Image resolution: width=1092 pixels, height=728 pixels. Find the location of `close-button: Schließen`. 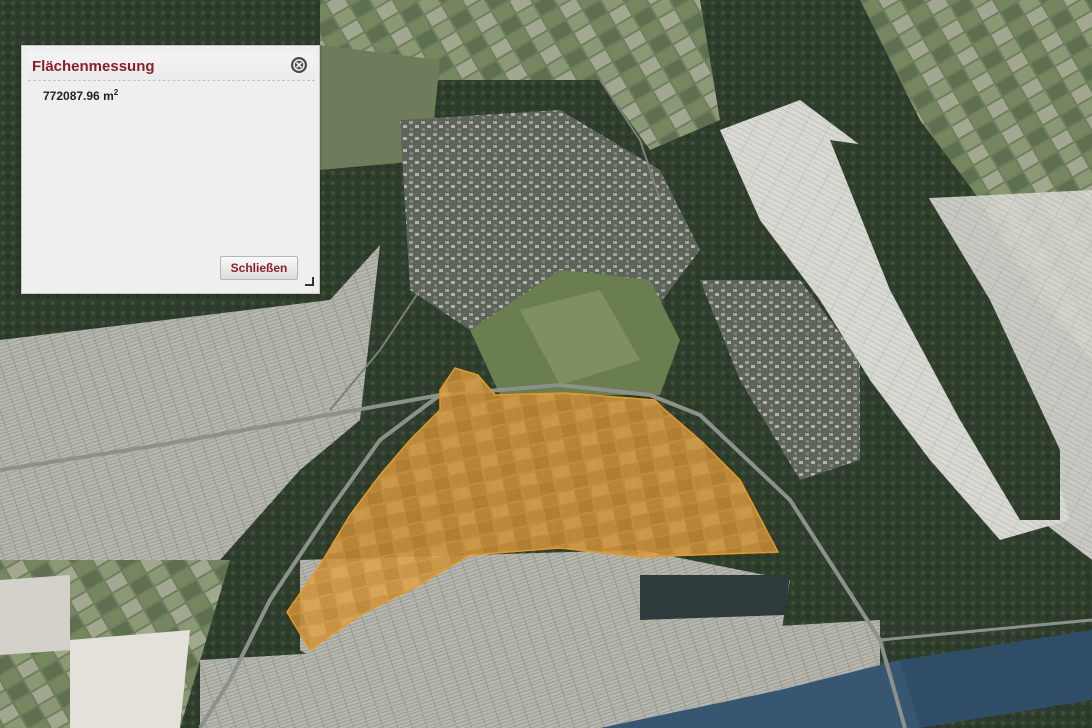

close-button: Schließen is located at coordinates (259, 268).